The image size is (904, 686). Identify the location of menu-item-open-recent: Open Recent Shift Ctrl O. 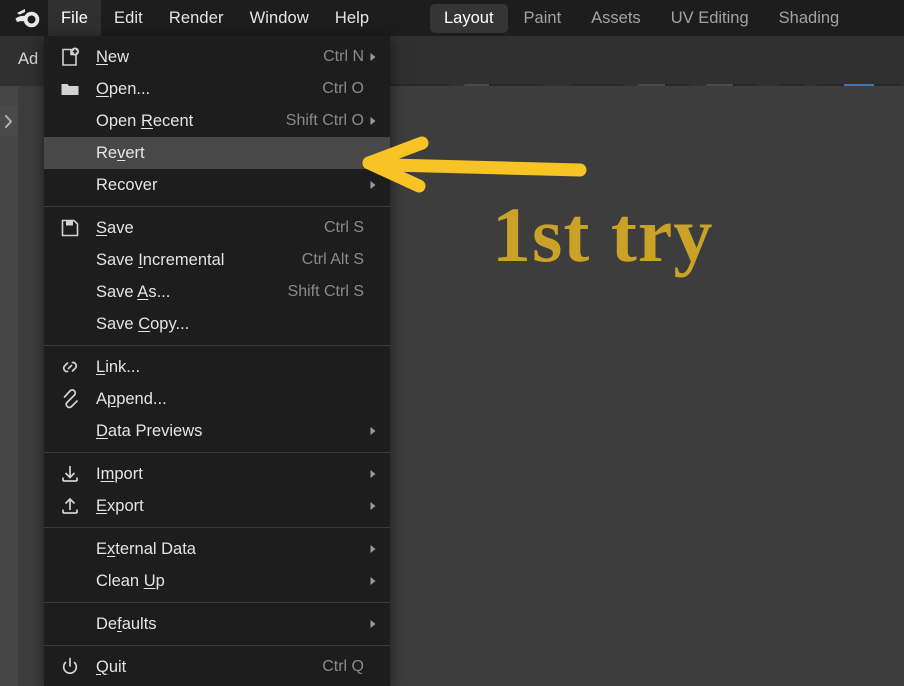
(217, 121).